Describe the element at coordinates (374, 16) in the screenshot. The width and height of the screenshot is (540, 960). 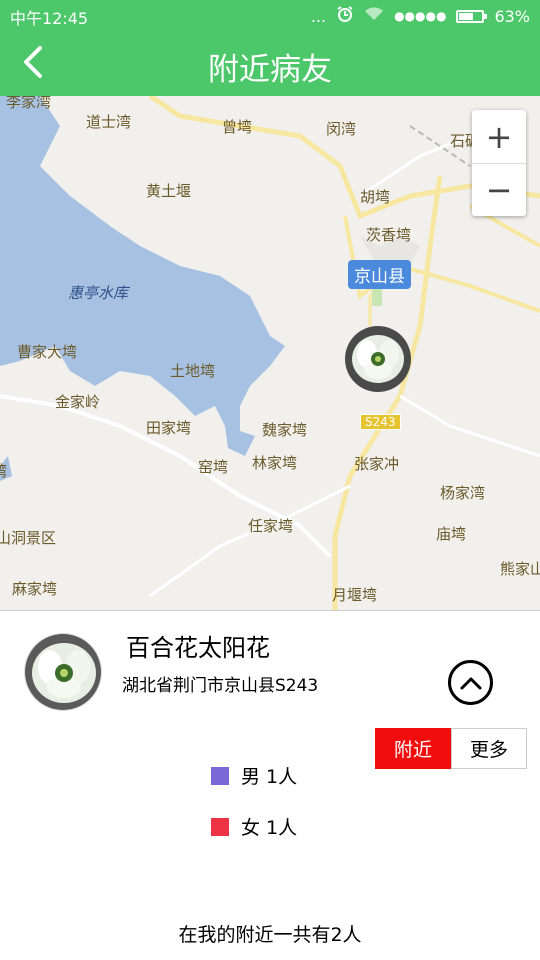
I see `wifi-icon` at that location.